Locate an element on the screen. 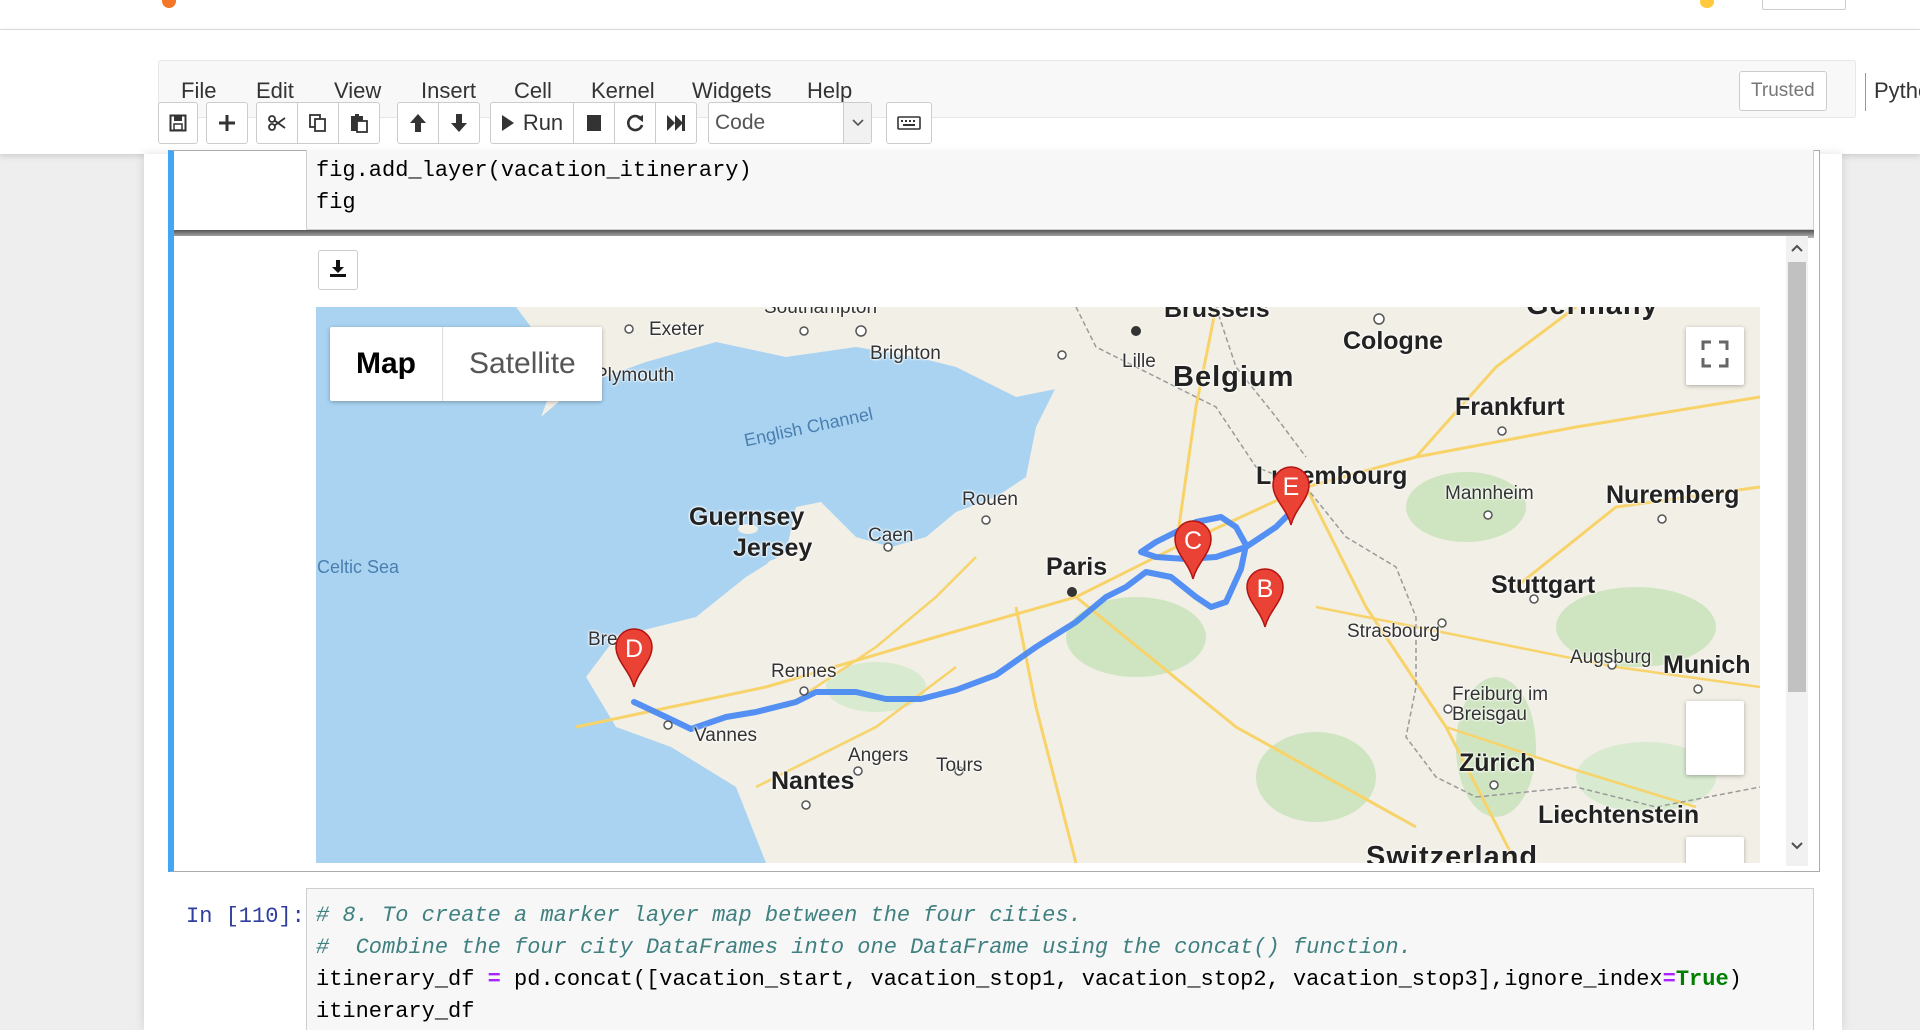  kernel-divider is located at coordinates (1865, 92).